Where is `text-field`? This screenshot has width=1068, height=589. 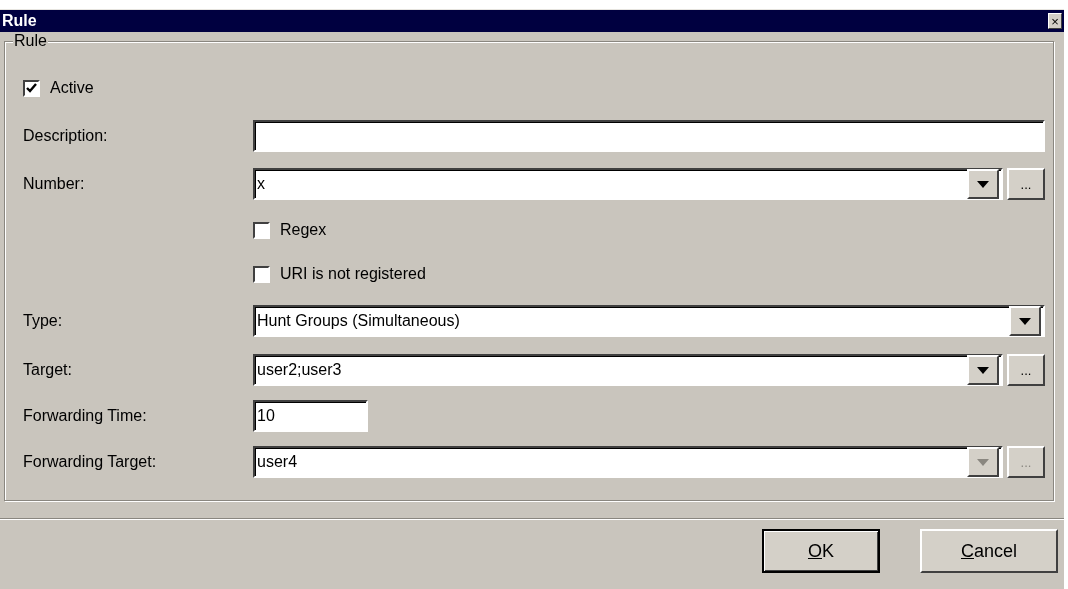
text-field is located at coordinates (649, 136).